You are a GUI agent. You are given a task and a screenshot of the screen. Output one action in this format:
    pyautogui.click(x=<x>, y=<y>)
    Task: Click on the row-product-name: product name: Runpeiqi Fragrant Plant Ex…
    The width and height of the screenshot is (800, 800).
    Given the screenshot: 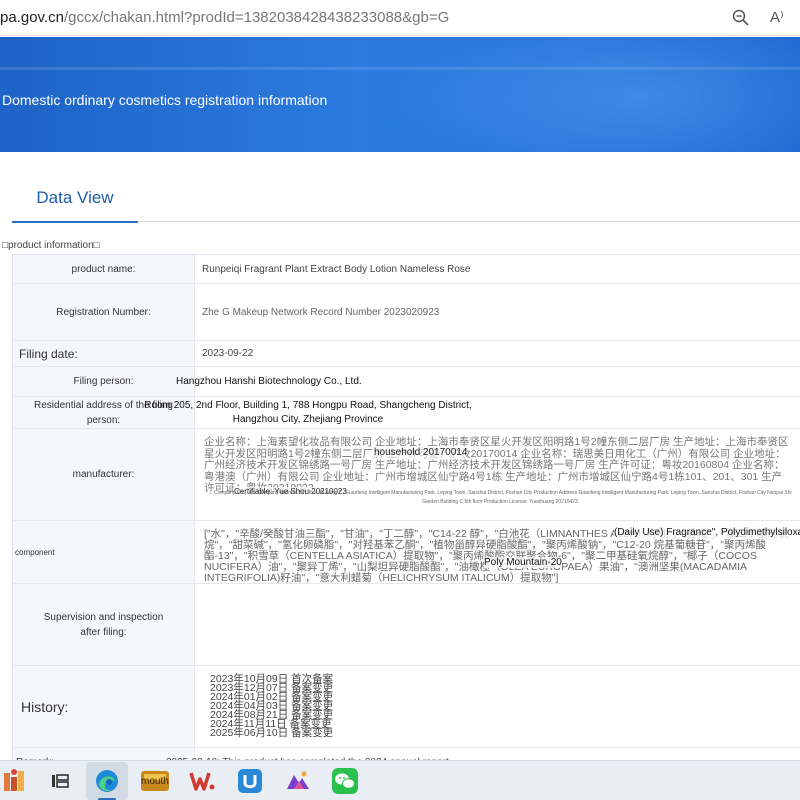 What is the action you would take?
    pyautogui.click(x=406, y=269)
    